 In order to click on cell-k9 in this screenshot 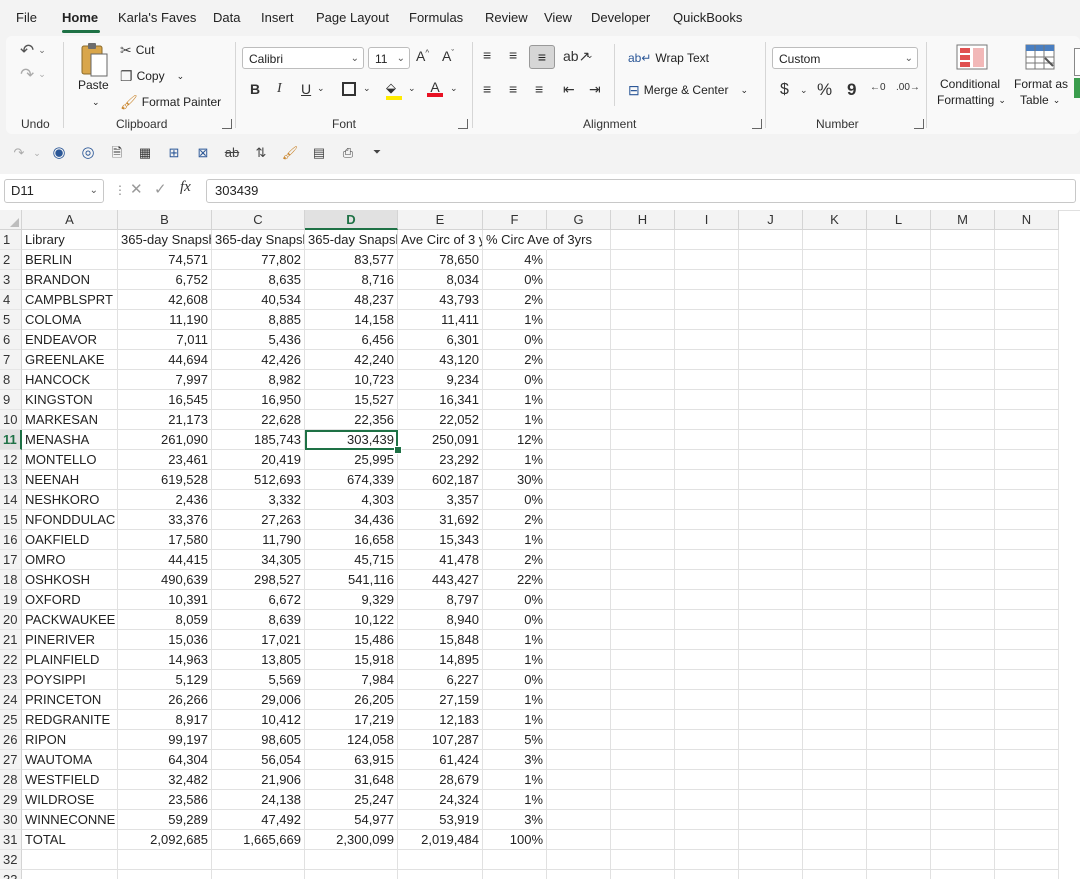, I will do `click(835, 400)`.